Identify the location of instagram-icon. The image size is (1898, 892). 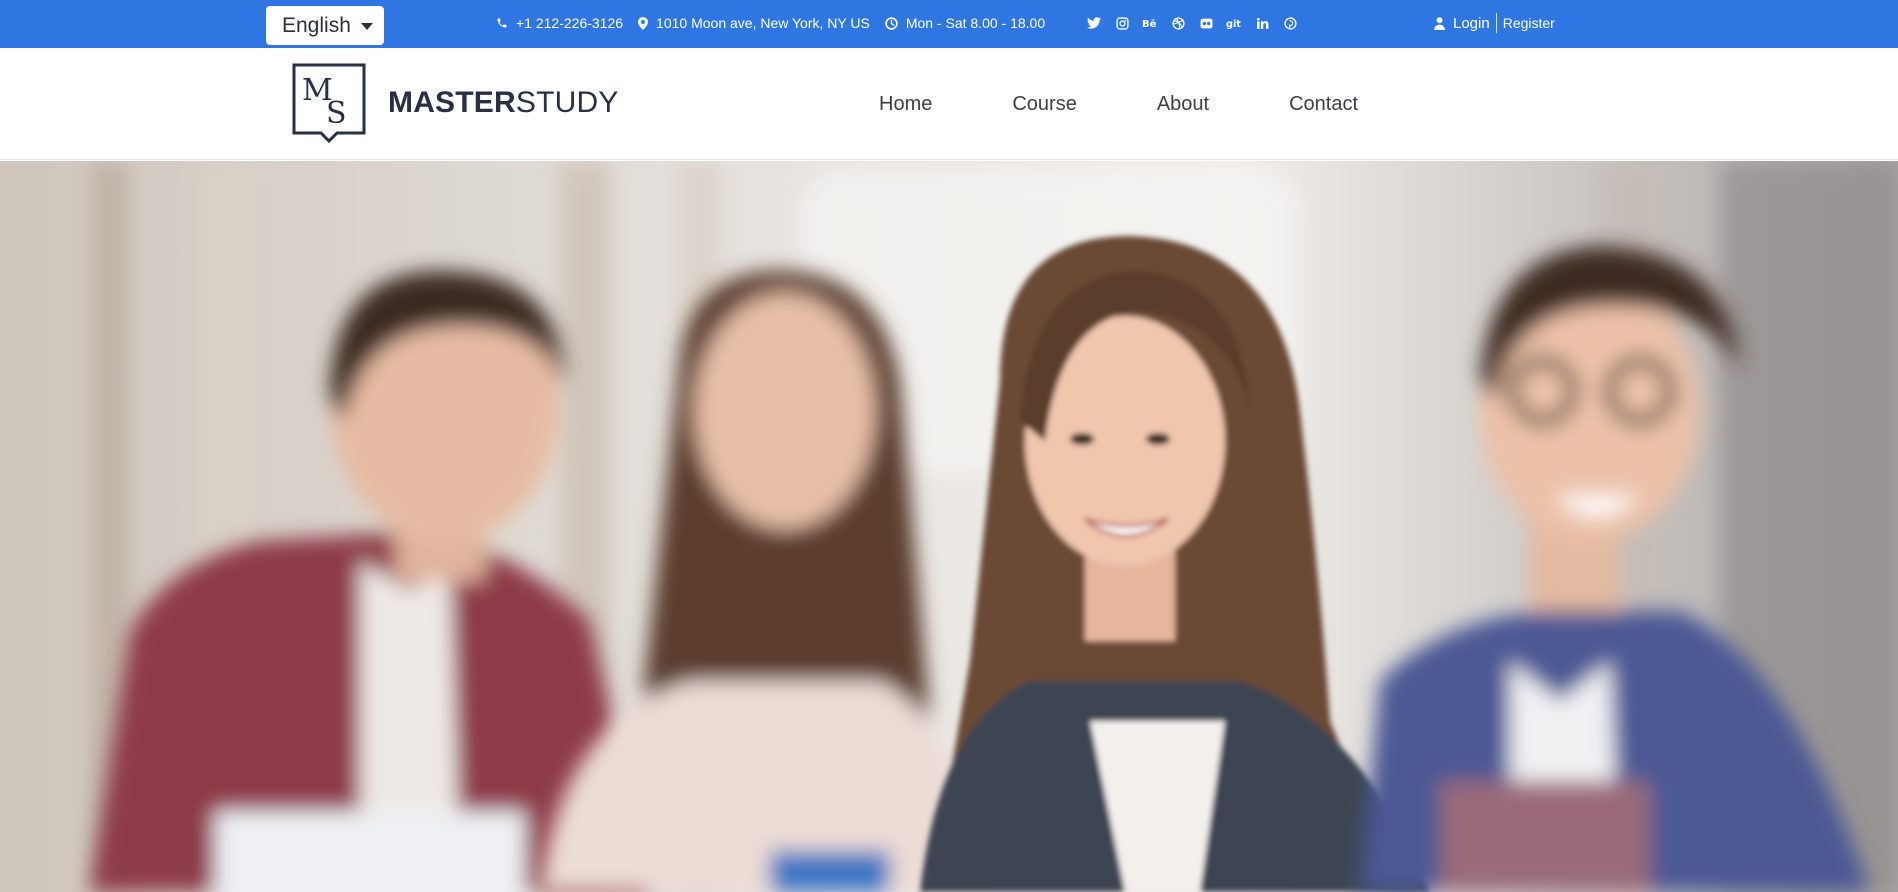
(1122, 23).